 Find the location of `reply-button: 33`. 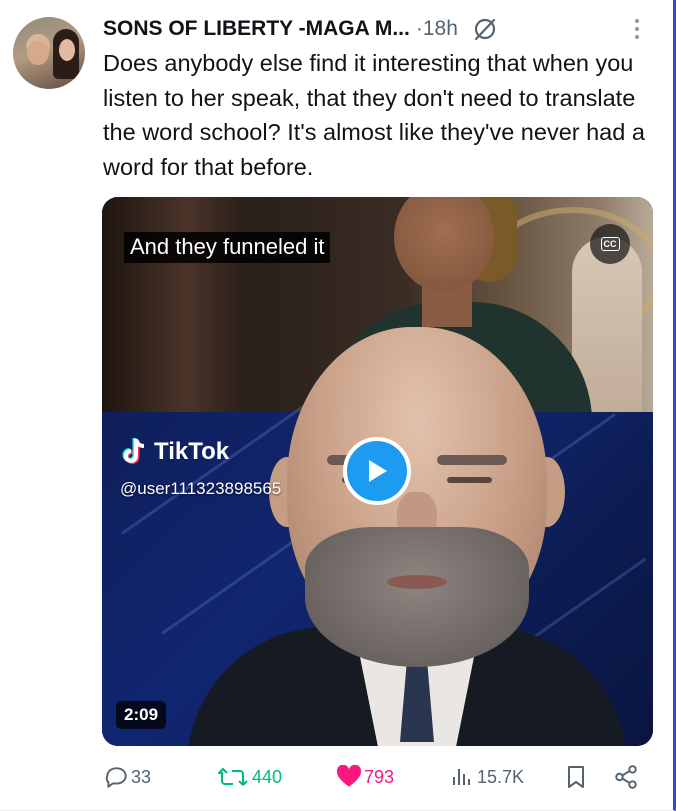

reply-button: 33 is located at coordinates (127, 777).